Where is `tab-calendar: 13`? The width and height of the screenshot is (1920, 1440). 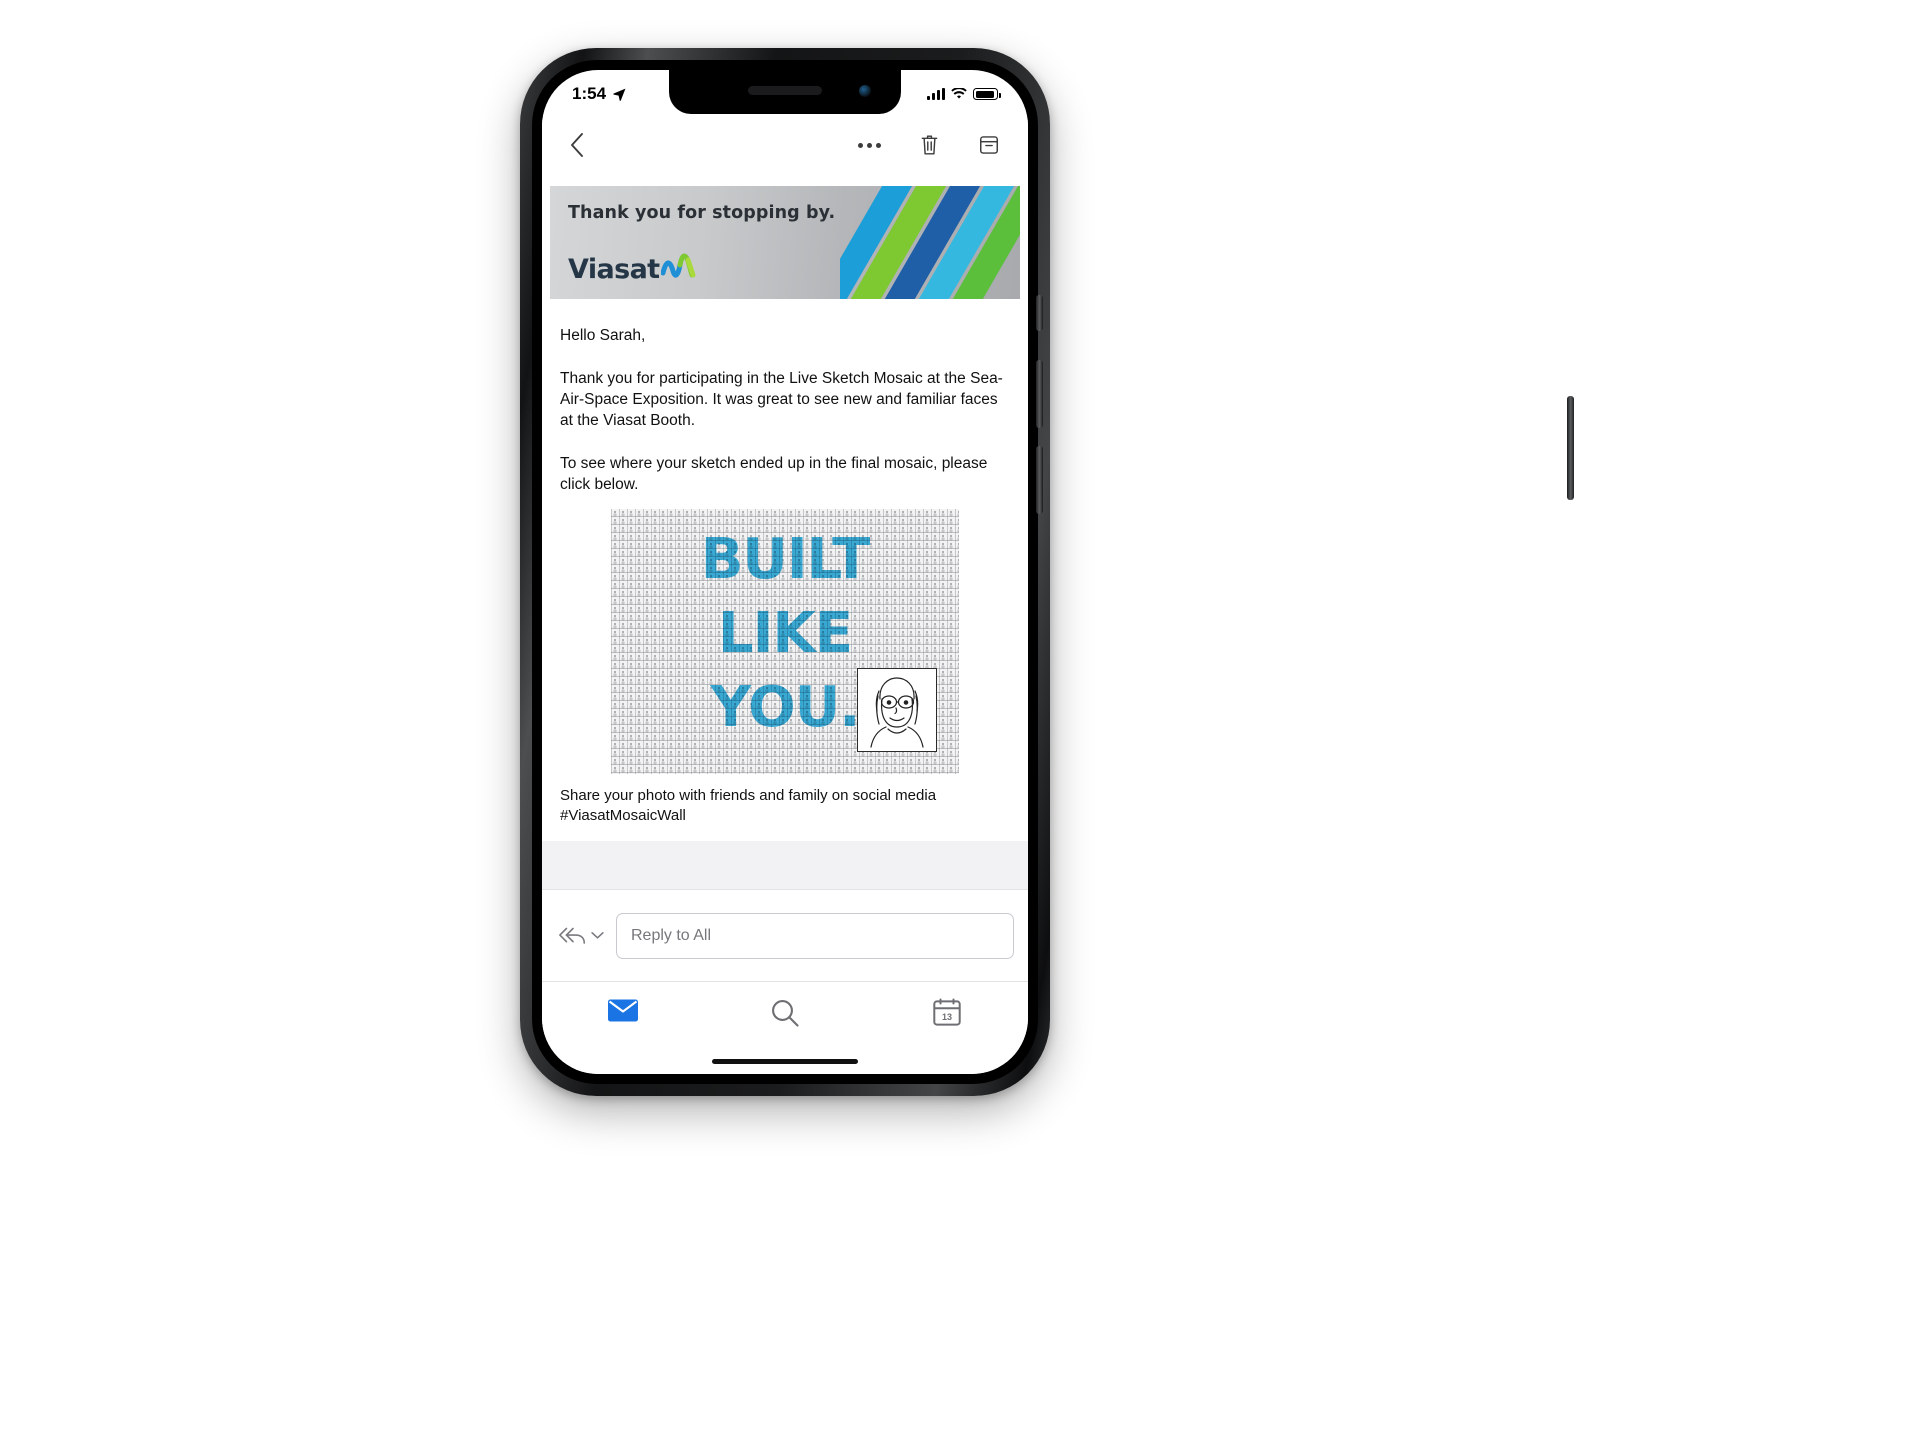
tab-calendar: 13 is located at coordinates (947, 1012).